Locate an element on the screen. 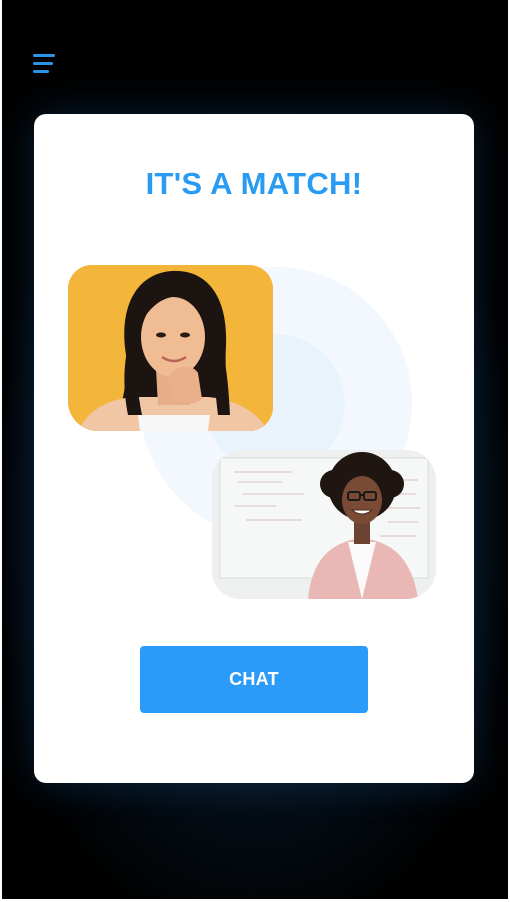 The height and width of the screenshot is (902, 510). chat-button: CHAT is located at coordinates (254, 679).